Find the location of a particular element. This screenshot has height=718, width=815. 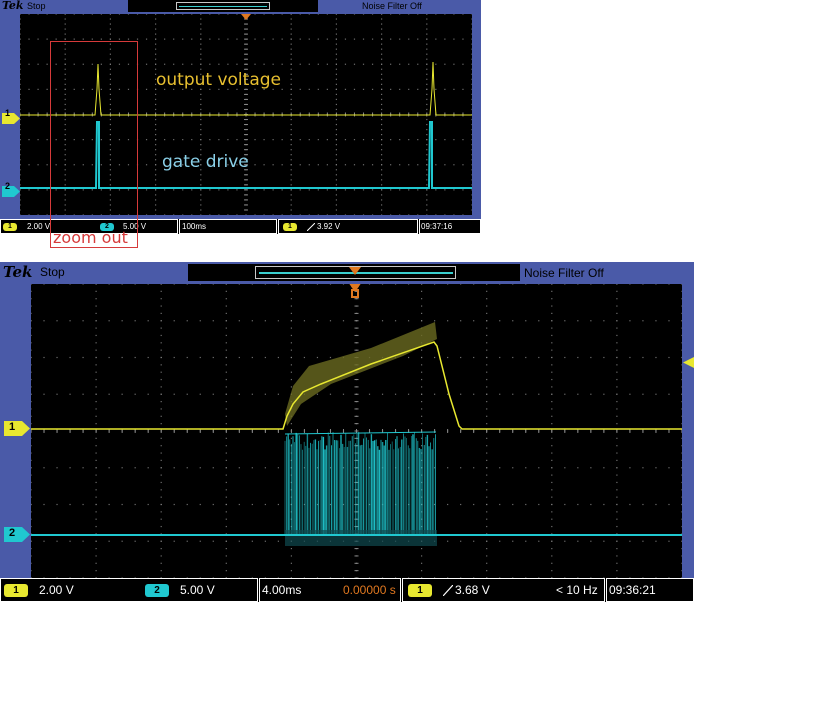

gate-drive-label: gate drive is located at coordinates (205, 162).